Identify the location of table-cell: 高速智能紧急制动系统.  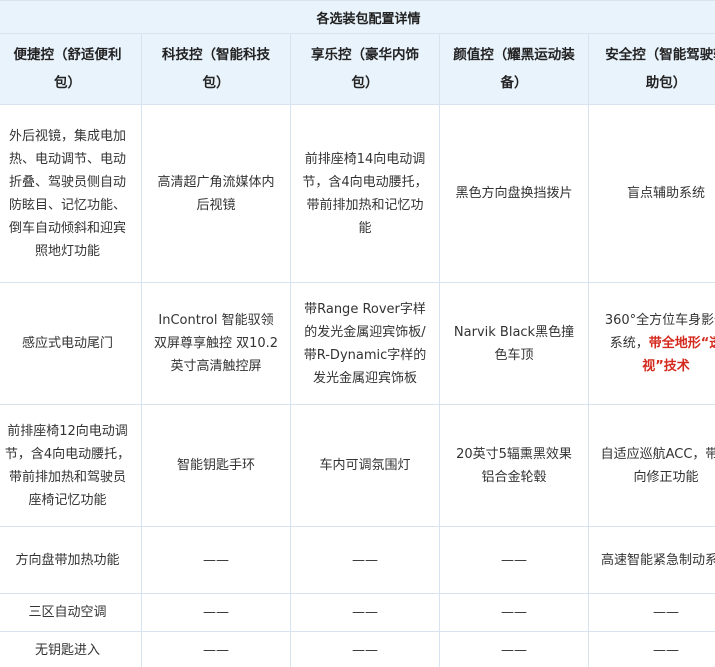
(651, 560).